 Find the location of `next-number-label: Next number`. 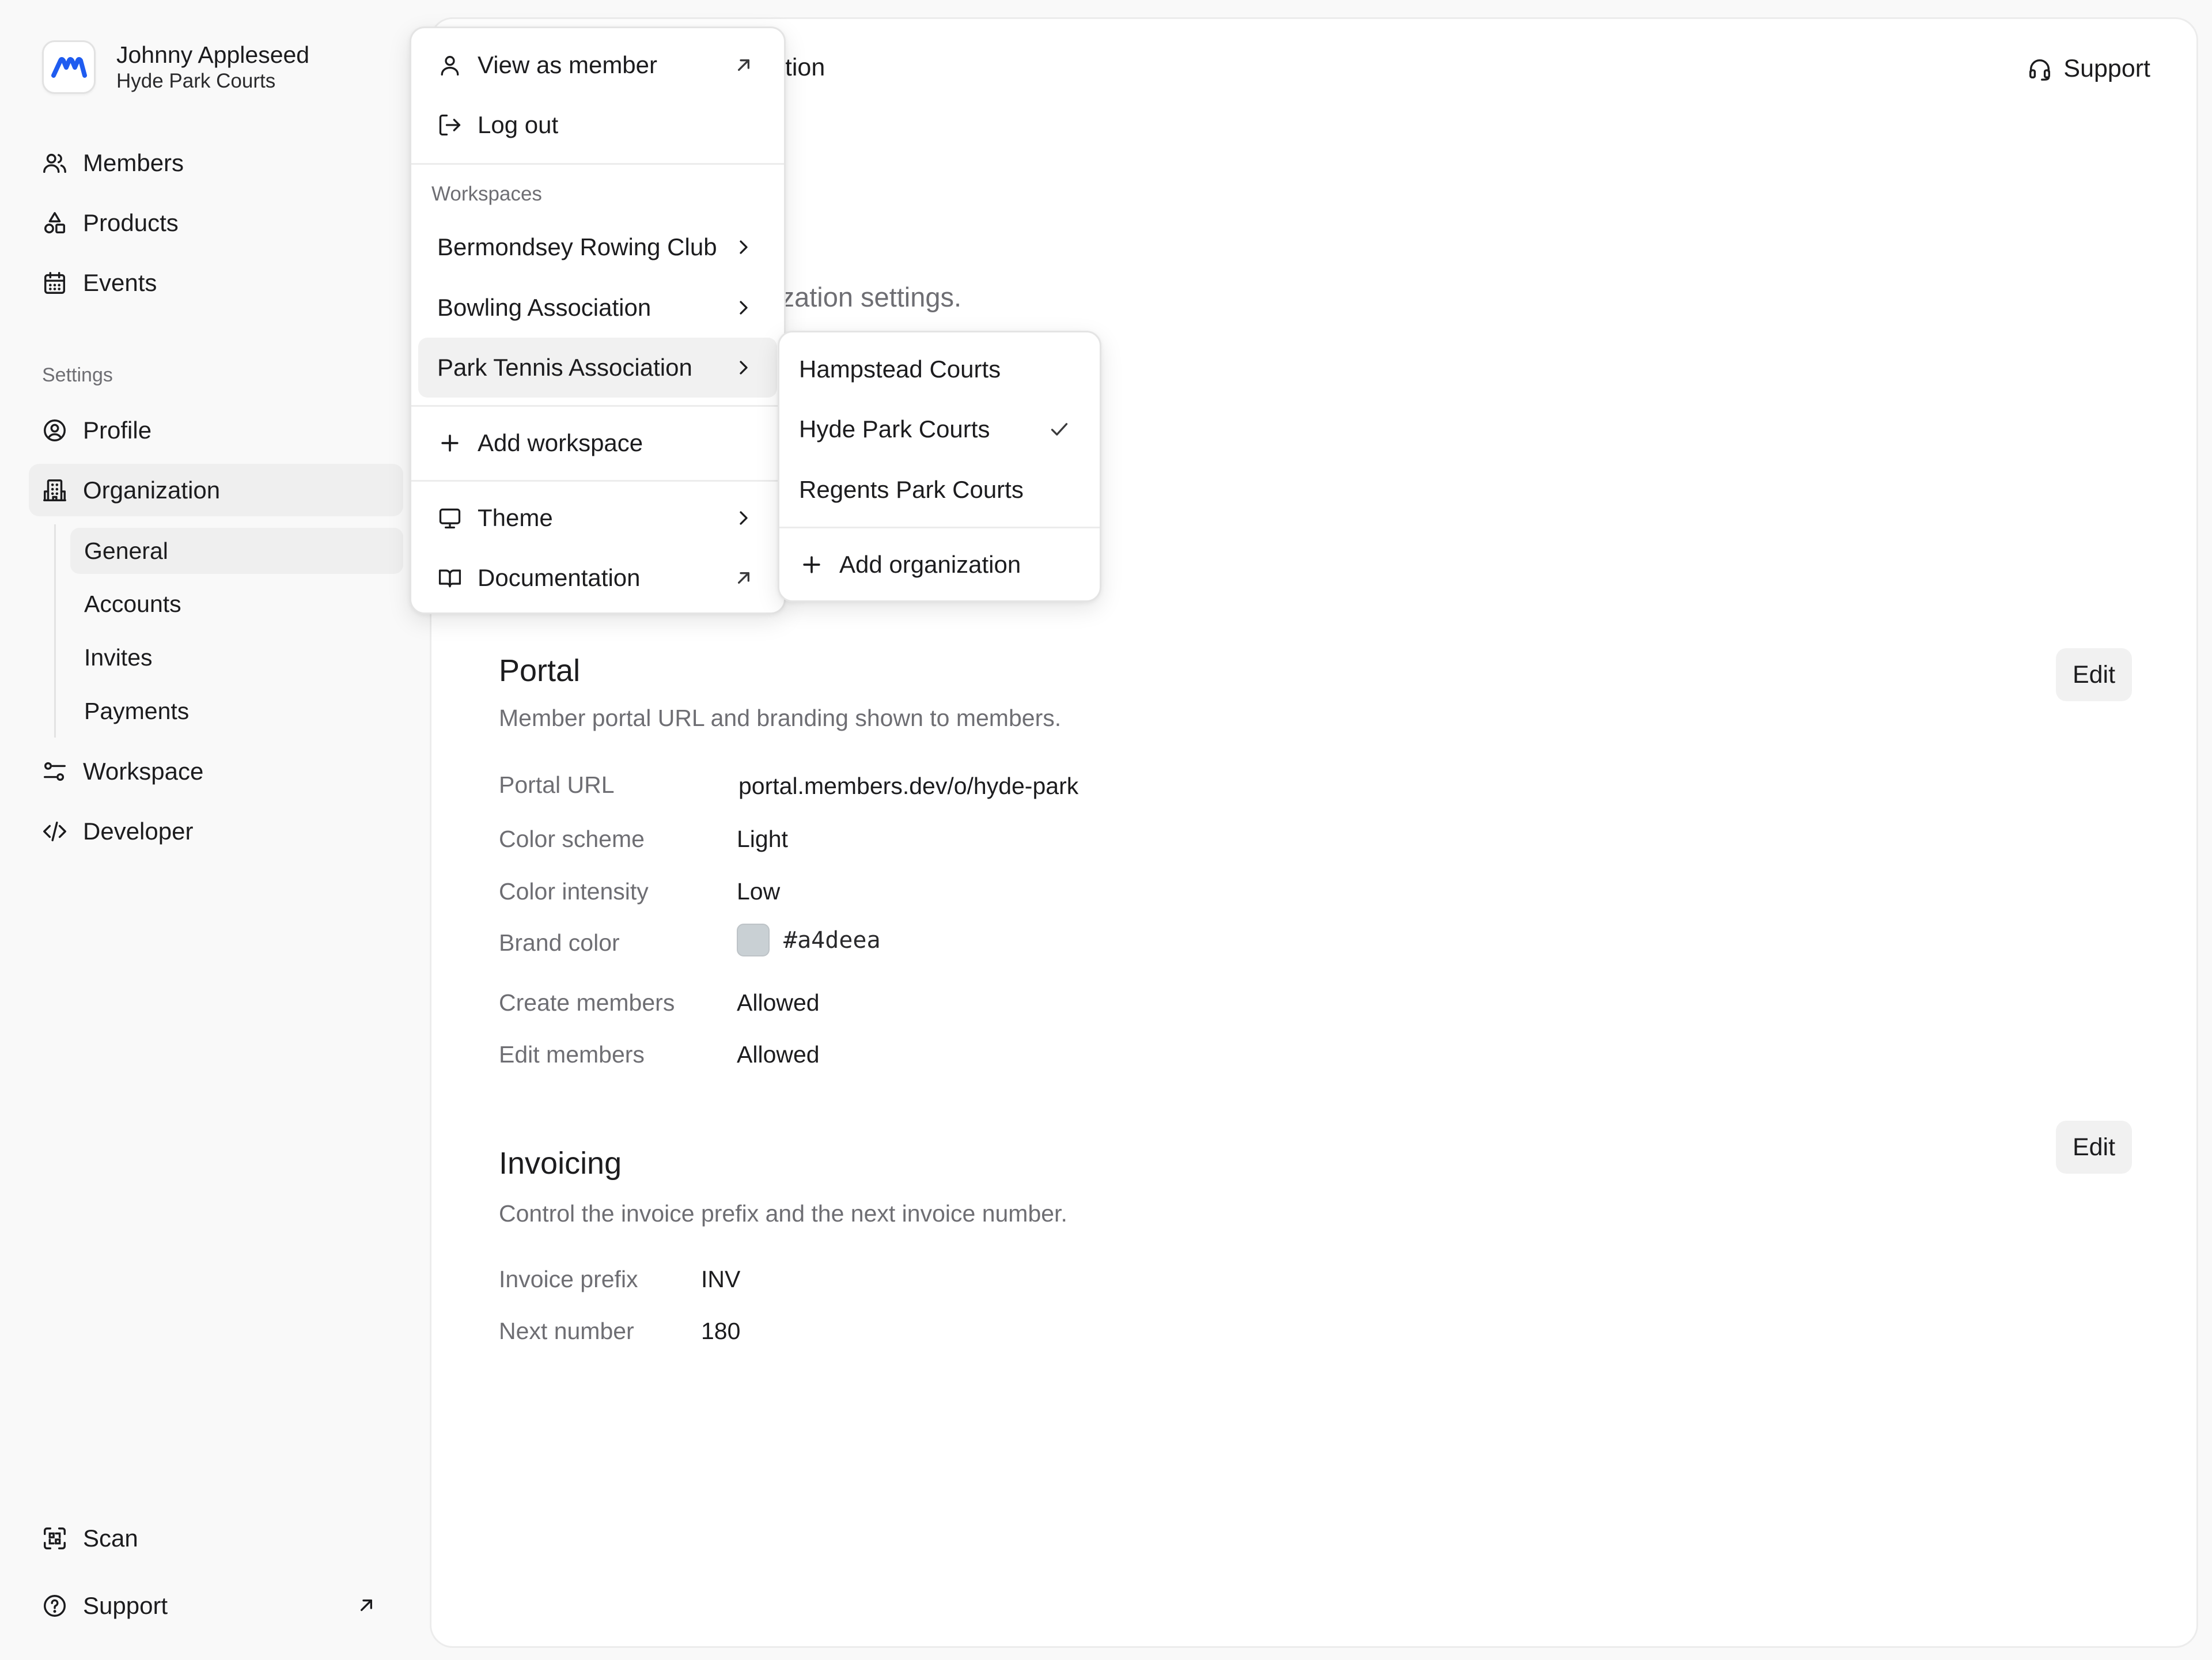

next-number-label: Next number is located at coordinates (566, 1331).